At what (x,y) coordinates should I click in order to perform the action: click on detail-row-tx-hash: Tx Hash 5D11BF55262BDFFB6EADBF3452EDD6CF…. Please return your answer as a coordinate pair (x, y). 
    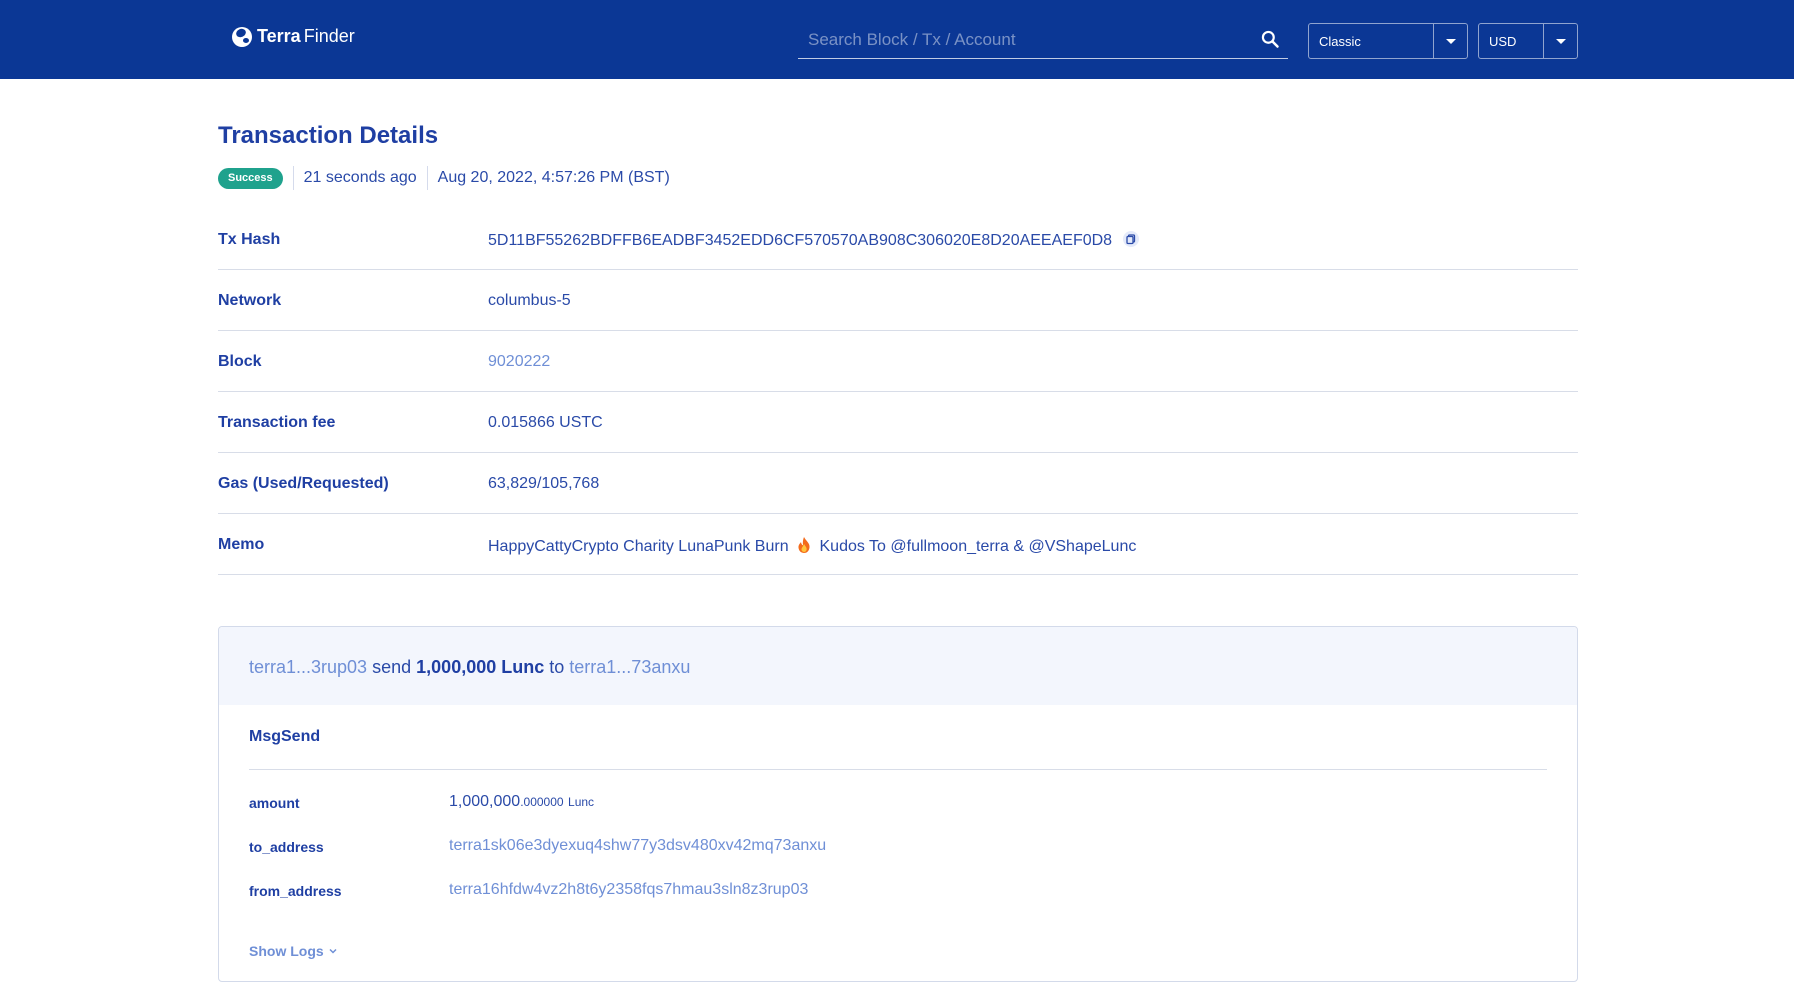
    Looking at the image, I should click on (898, 239).